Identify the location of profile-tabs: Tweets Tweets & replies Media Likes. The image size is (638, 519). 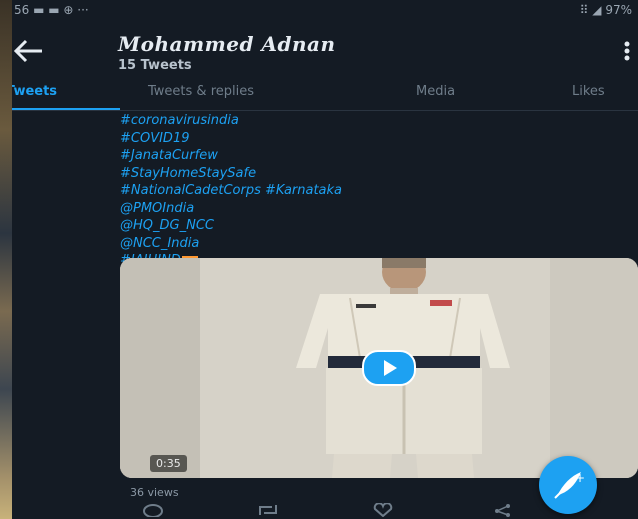
(325, 94).